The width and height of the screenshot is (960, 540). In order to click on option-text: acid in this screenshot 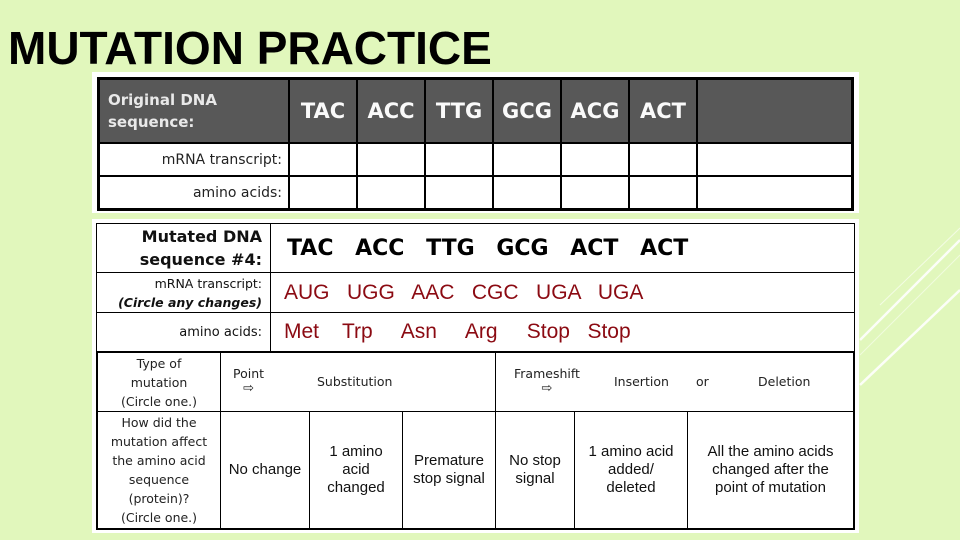, I will do `click(356, 469)`.